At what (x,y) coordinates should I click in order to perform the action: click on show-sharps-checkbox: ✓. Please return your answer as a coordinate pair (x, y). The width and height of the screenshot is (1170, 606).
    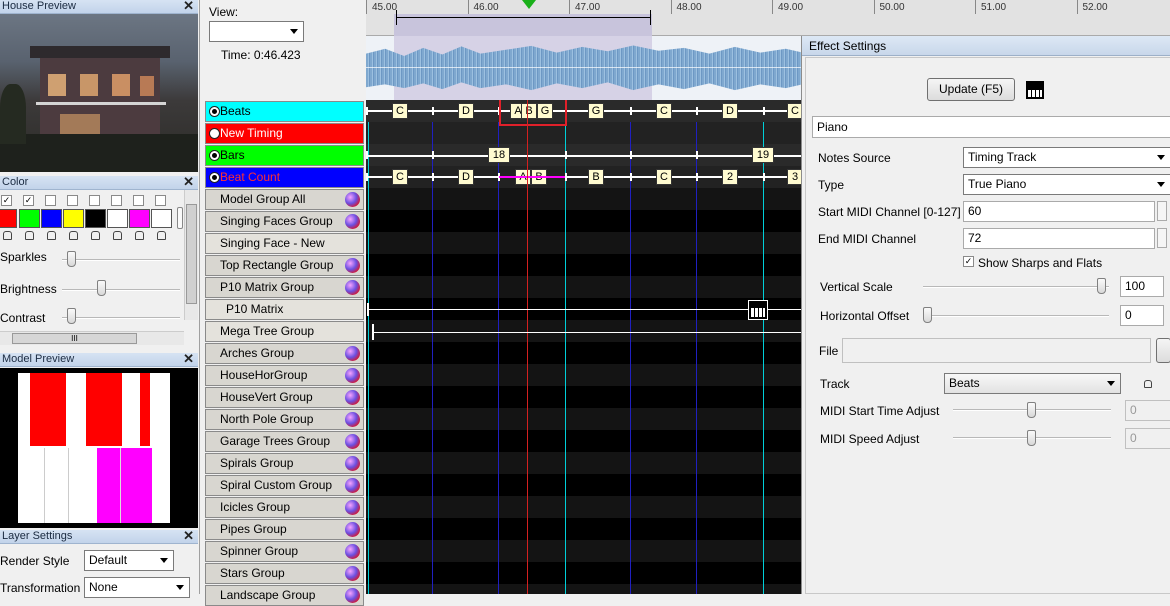
    Looking at the image, I should click on (968, 261).